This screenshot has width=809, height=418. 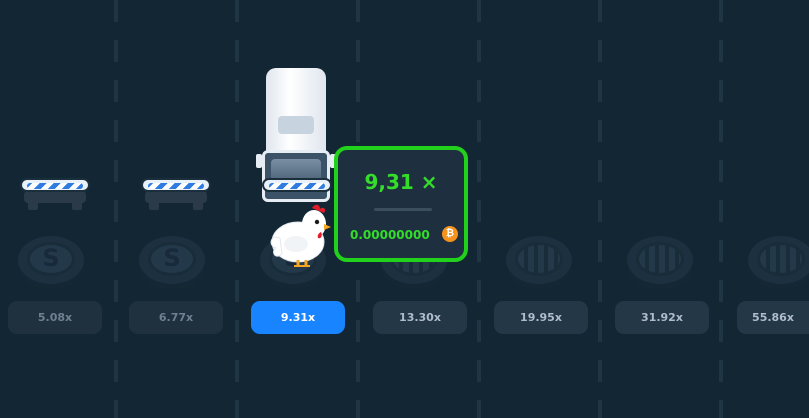 I want to click on popup-divider, so click(x=403, y=209).